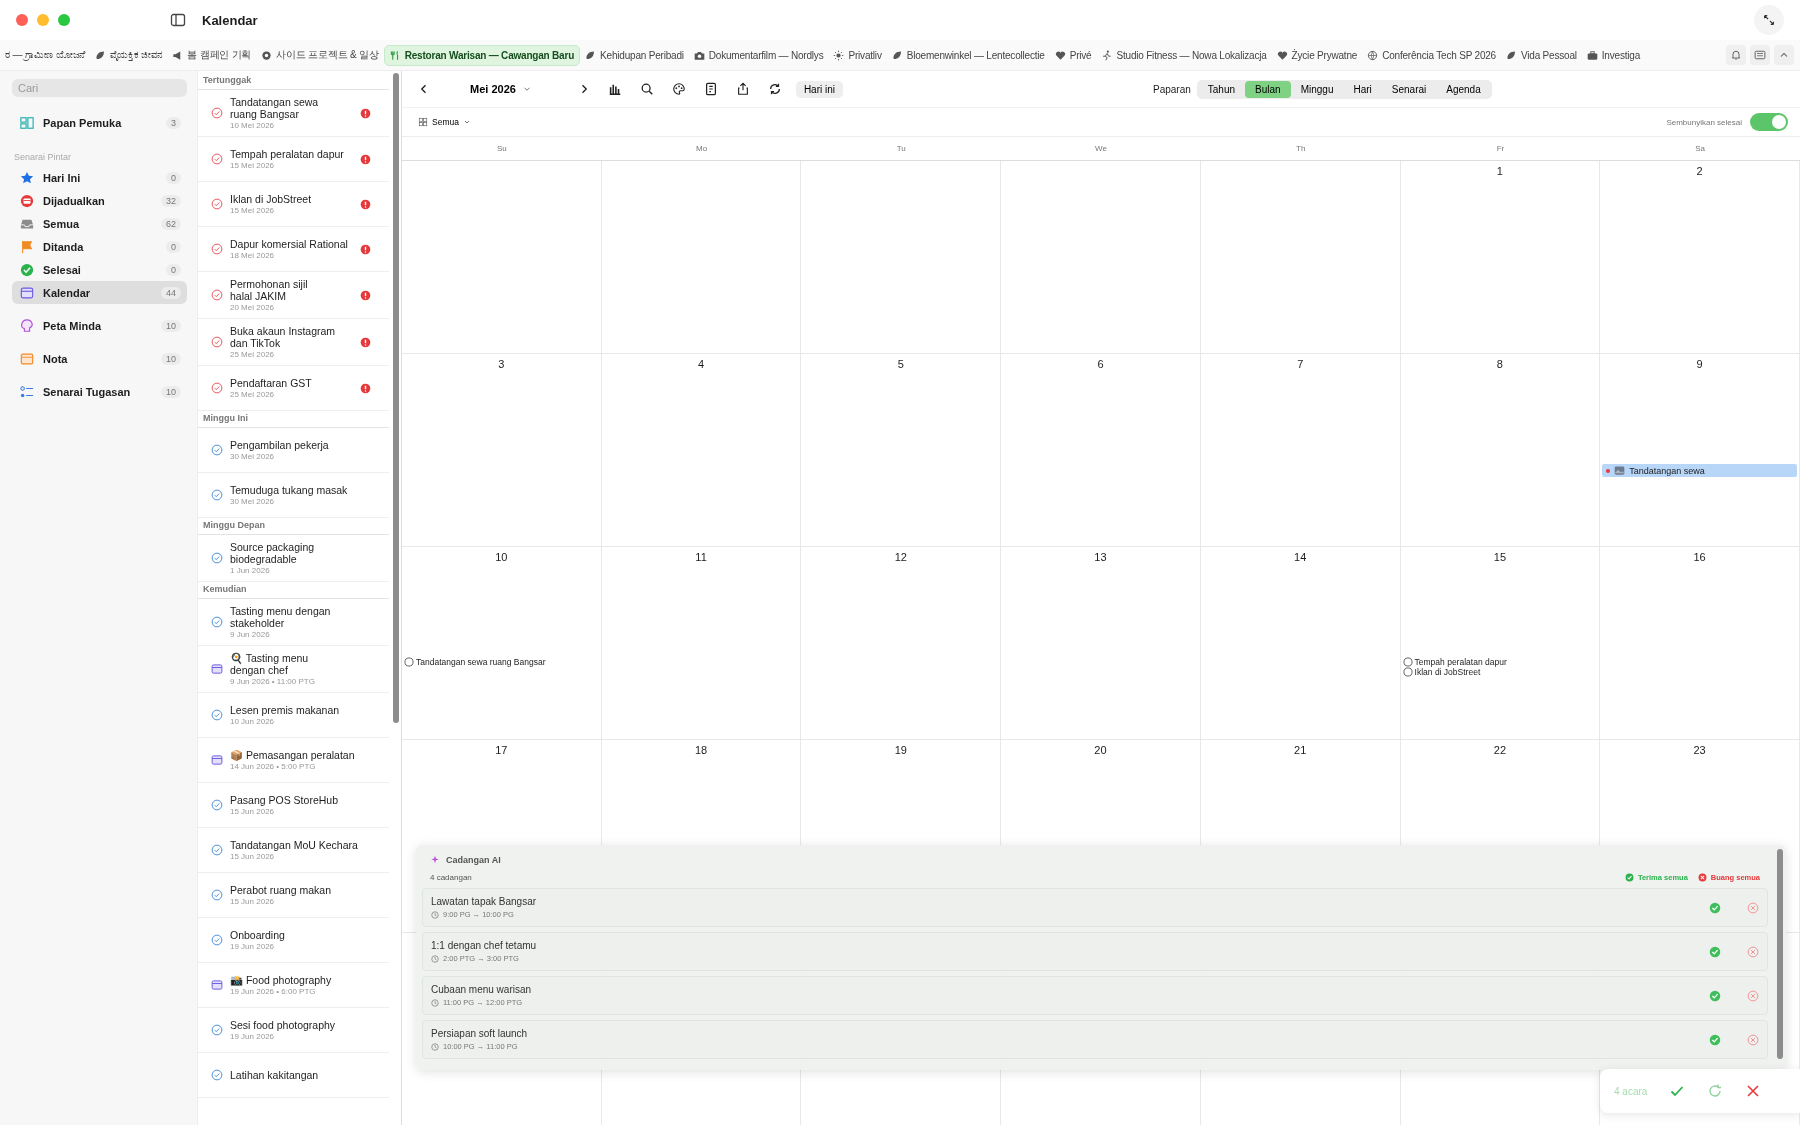 The height and width of the screenshot is (1125, 1800). What do you see at coordinates (482, 55) in the screenshot?
I see `project-tab: Restoran Warisan — Cawangan Baru` at bounding box center [482, 55].